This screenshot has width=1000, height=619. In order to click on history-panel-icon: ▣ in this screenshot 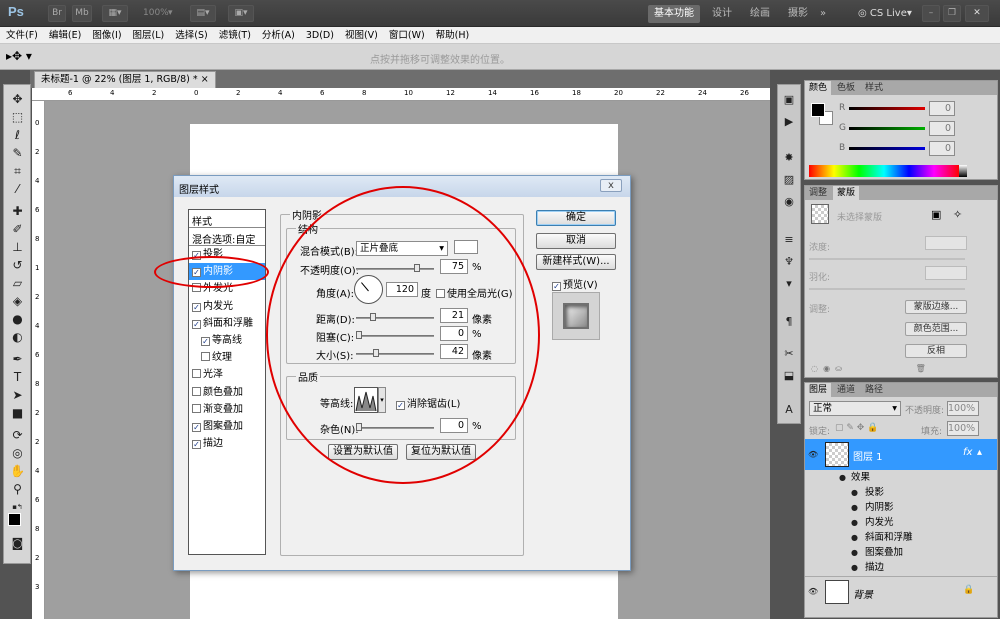, I will do `click(789, 100)`.